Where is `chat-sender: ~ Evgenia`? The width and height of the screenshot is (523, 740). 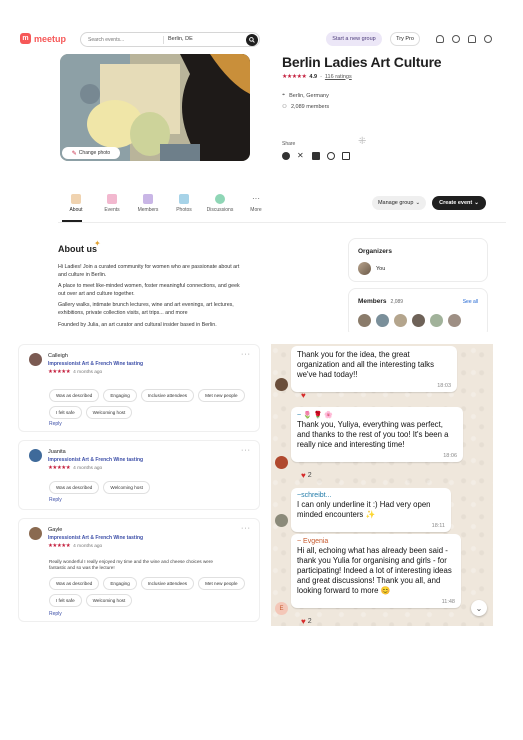 chat-sender: ~ Evgenia is located at coordinates (313, 541).